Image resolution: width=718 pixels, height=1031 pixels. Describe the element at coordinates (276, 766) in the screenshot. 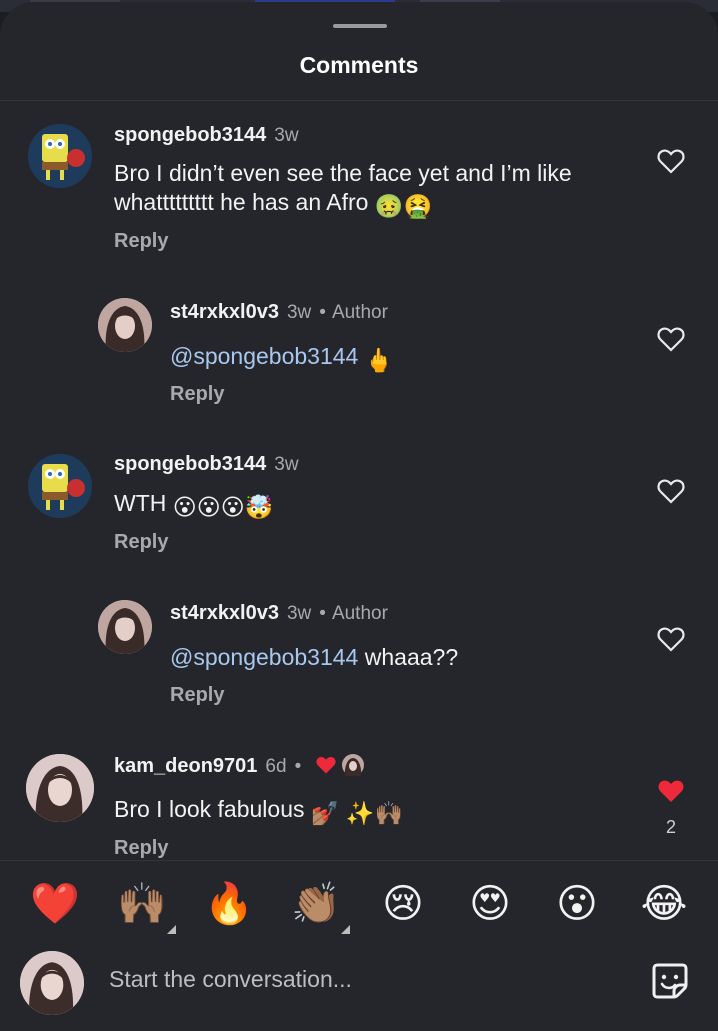

I see `comment-time: 6d` at that location.